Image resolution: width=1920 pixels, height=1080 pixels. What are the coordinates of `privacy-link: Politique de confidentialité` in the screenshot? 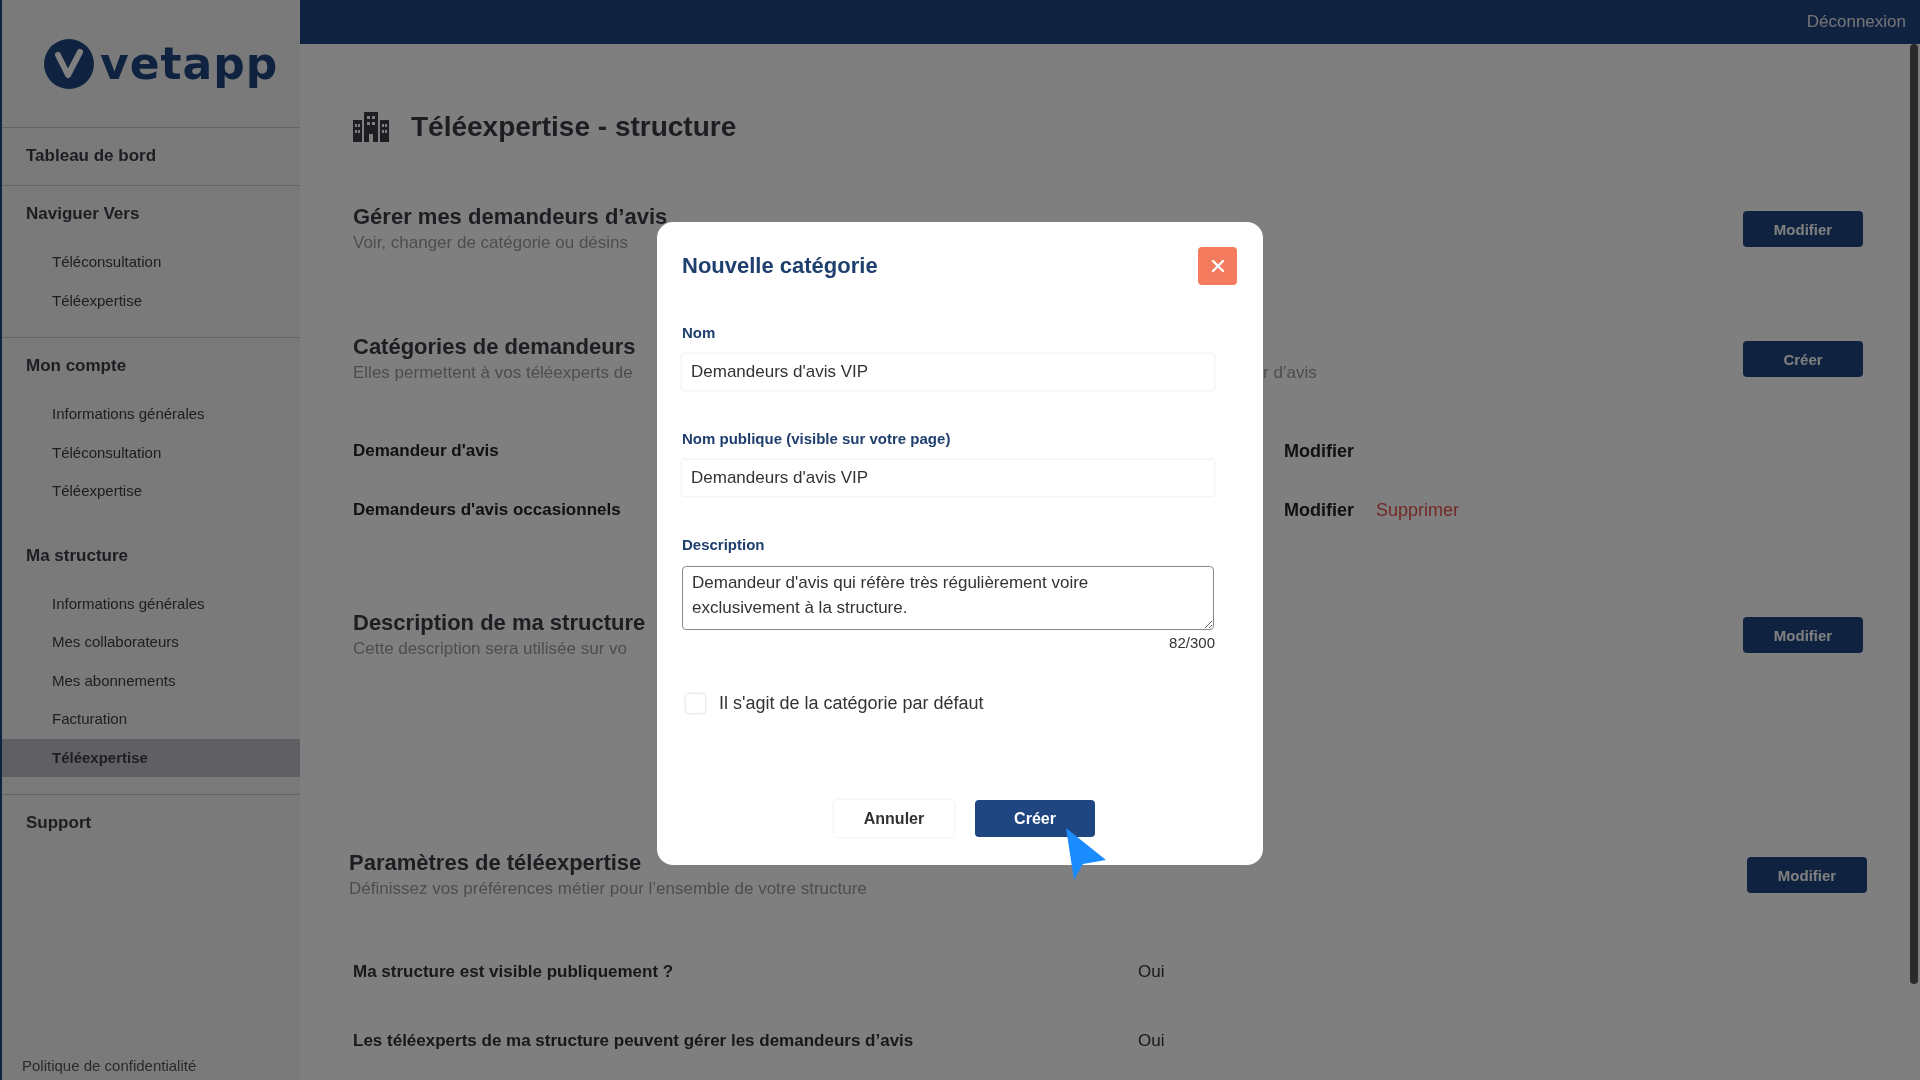 It's located at (151, 1068).